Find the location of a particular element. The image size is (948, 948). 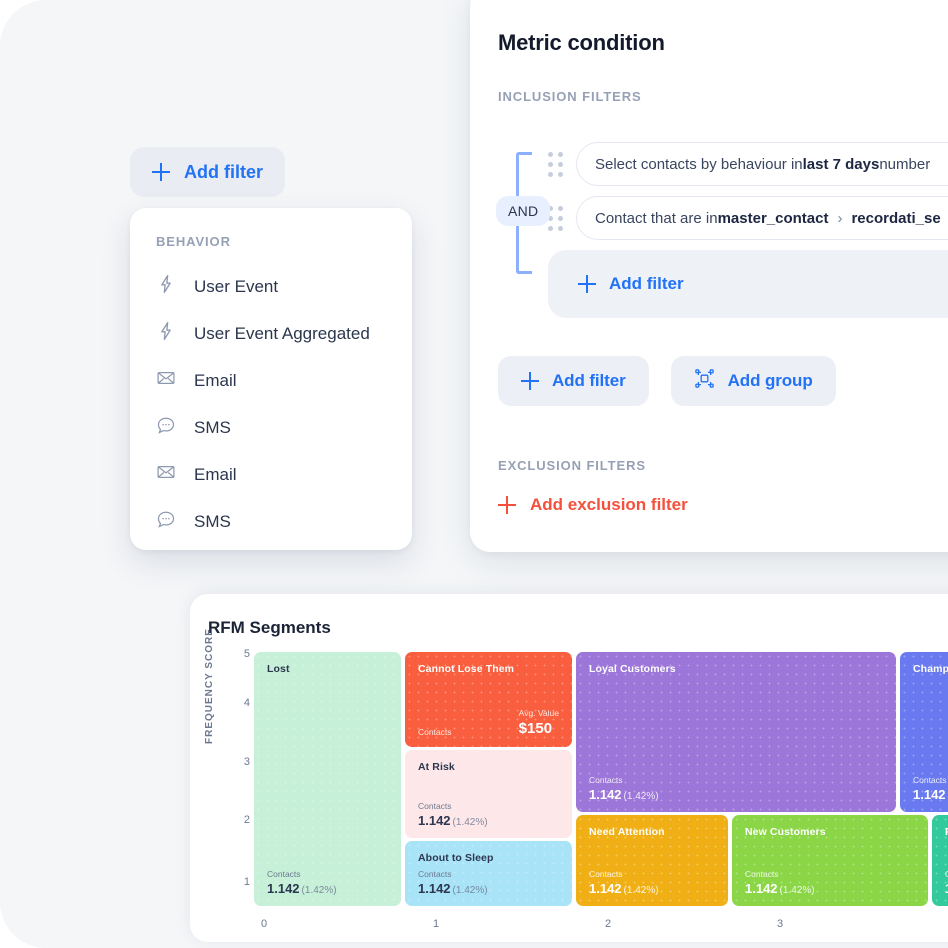

add-group-label: Add group is located at coordinates (770, 380).